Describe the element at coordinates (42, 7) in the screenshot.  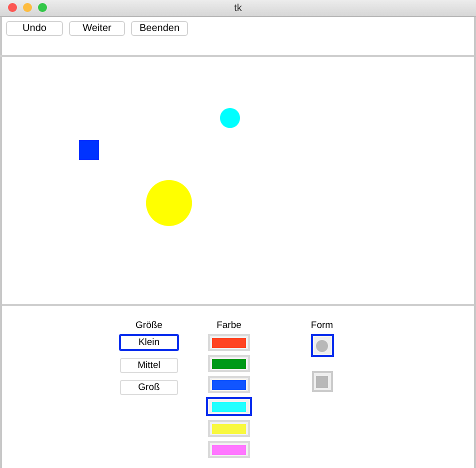
I see `zoom-icon` at that location.